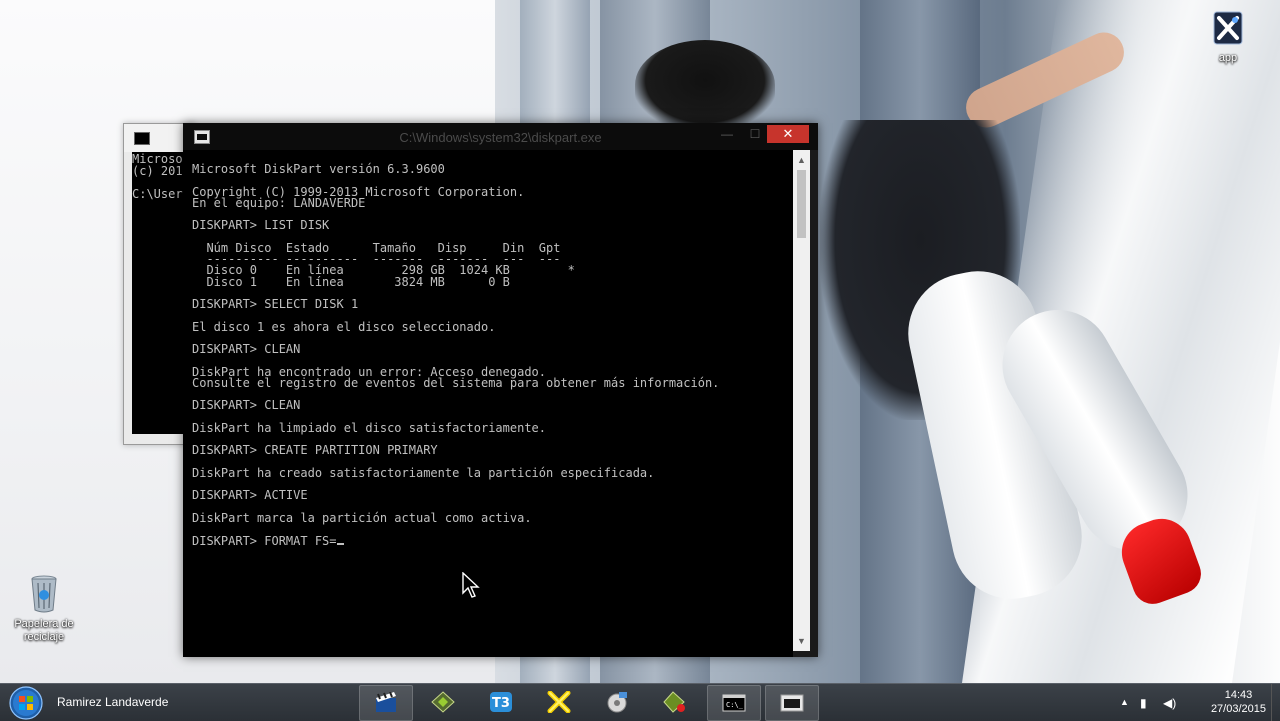 This screenshot has width=1280, height=721. I want to click on show-desktop-button, so click(1275, 702).